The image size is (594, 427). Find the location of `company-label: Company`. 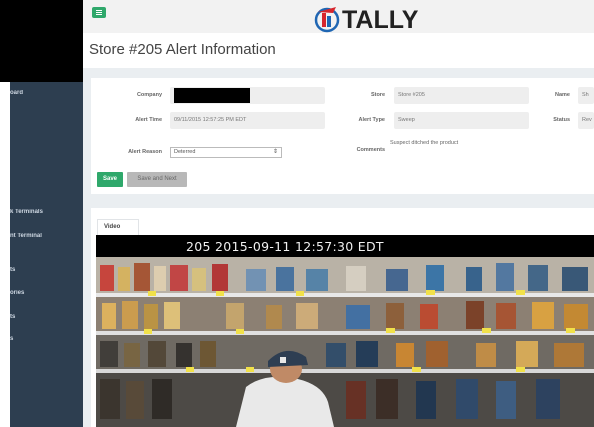

company-label: Company is located at coordinates (149, 95).